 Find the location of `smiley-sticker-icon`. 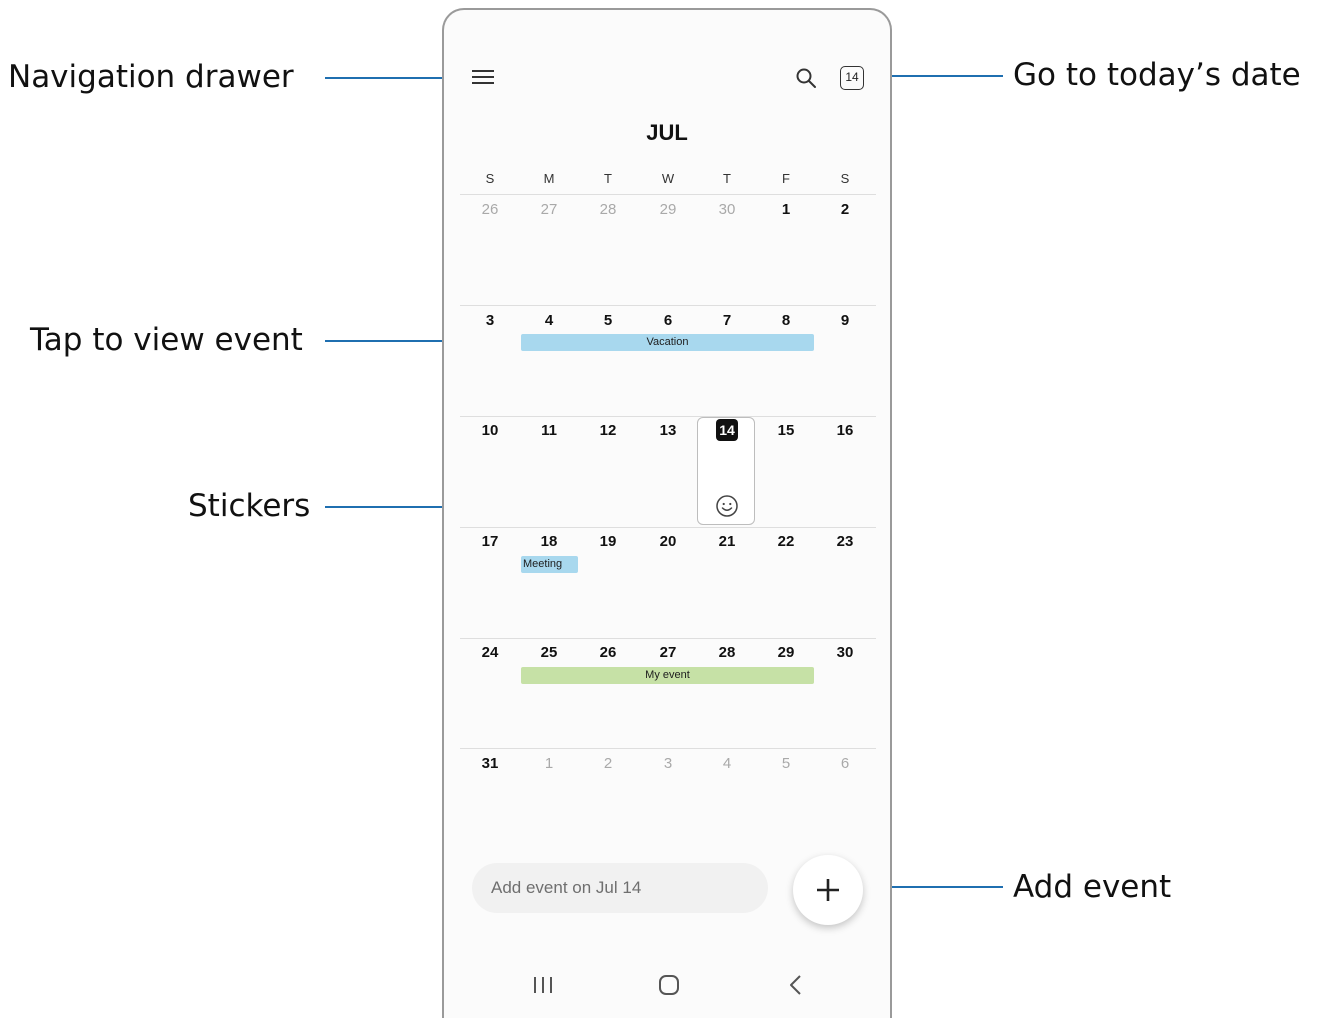

smiley-sticker-icon is located at coordinates (727, 506).